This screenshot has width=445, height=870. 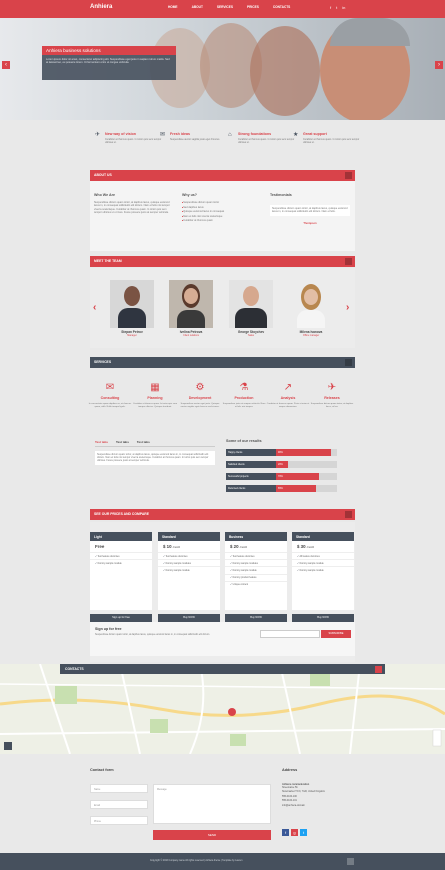 What do you see at coordinates (212, 804) in the screenshot?
I see `message-field: Message` at bounding box center [212, 804].